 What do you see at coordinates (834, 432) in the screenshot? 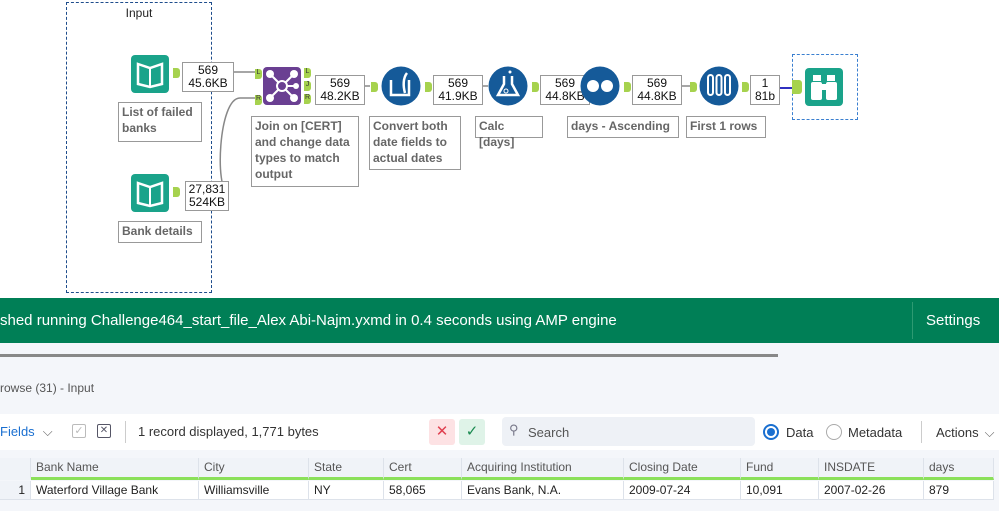
I see `metadata-radio` at bounding box center [834, 432].